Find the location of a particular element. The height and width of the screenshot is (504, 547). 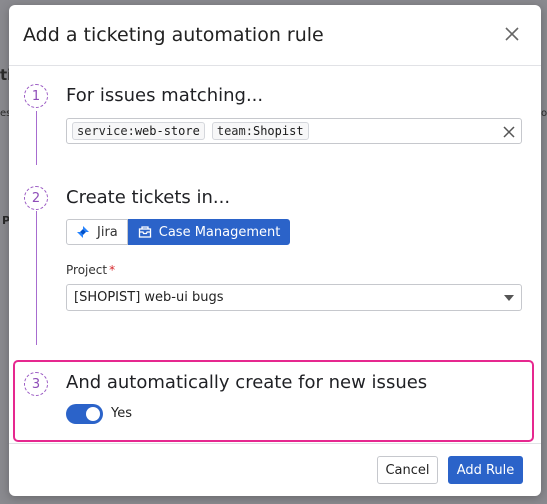

step-number-1: 1 is located at coordinates (36, 96).